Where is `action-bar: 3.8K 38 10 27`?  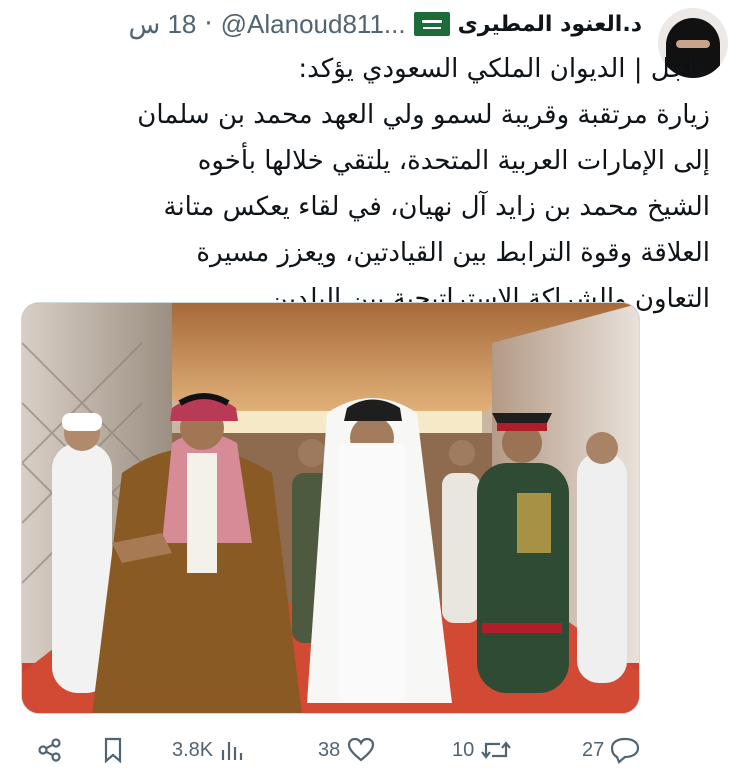 action-bar: 3.8K 38 10 27 is located at coordinates (375, 750).